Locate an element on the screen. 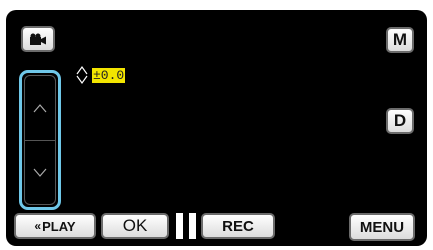 The height and width of the screenshot is (250, 433). ok-button: OK is located at coordinates (135, 226).